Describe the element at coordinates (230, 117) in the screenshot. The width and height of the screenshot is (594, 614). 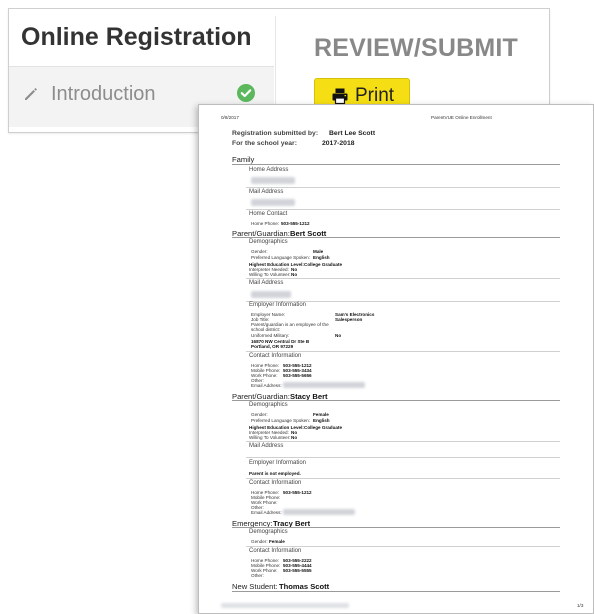
I see `doc-date: 0/8/2017` at that location.